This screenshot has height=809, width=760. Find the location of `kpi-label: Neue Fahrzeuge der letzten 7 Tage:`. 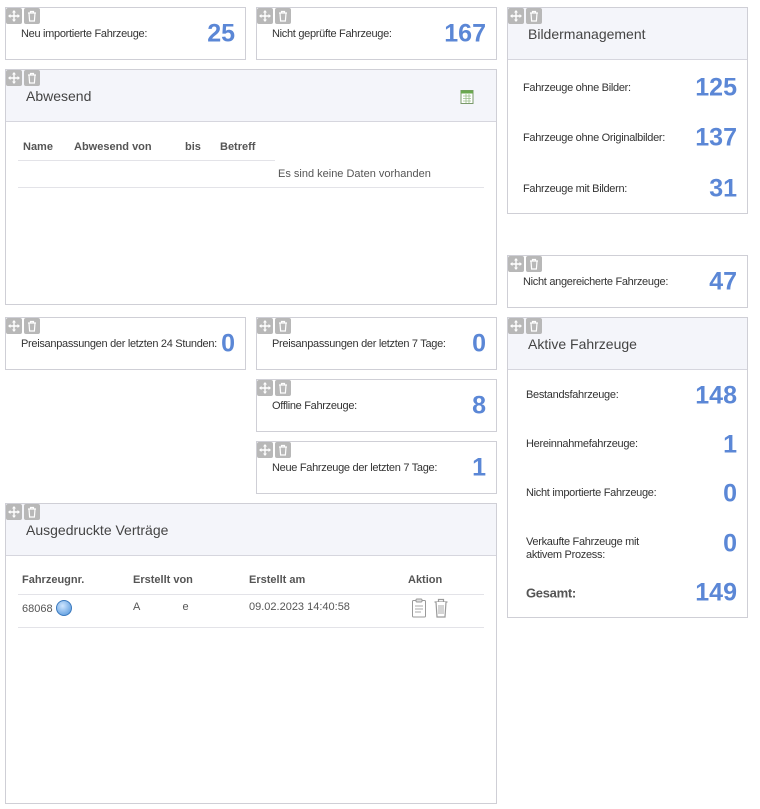

kpi-label: Neue Fahrzeuge der letzten 7 Tage: is located at coordinates (355, 467).